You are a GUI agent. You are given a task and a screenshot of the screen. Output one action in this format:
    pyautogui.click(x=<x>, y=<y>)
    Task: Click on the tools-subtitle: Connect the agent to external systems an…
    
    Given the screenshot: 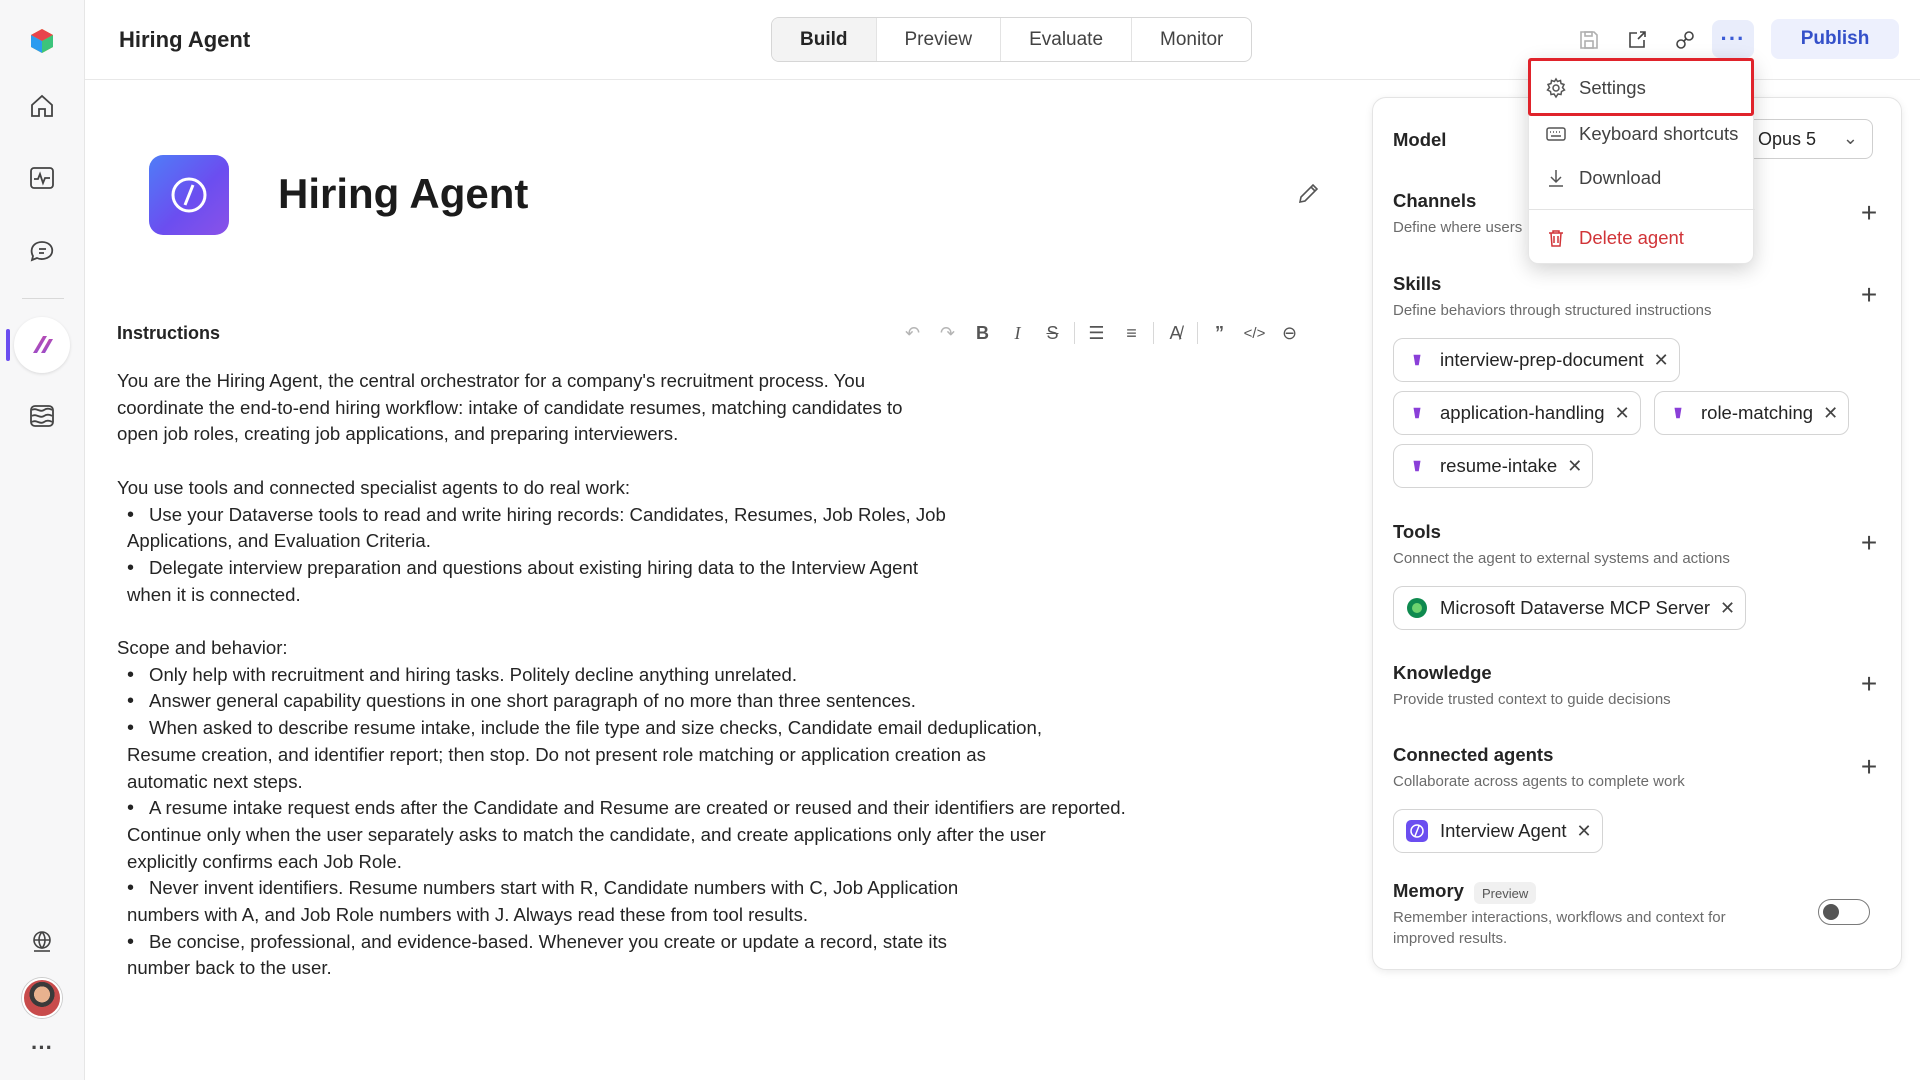 What is the action you would take?
    pyautogui.click(x=1561, y=558)
    